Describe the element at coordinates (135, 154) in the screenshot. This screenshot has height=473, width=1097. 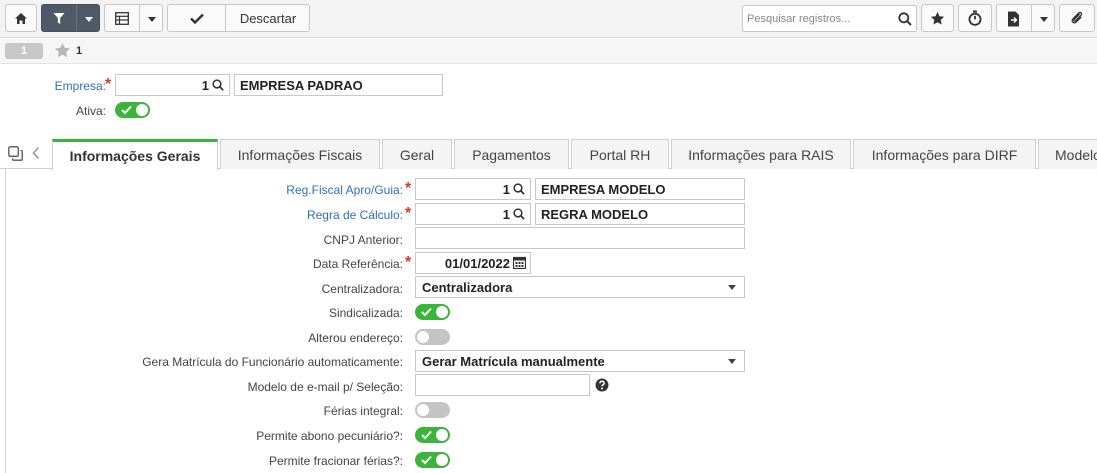
I see `tab-informacoes-gerais: Informações Gerais` at that location.